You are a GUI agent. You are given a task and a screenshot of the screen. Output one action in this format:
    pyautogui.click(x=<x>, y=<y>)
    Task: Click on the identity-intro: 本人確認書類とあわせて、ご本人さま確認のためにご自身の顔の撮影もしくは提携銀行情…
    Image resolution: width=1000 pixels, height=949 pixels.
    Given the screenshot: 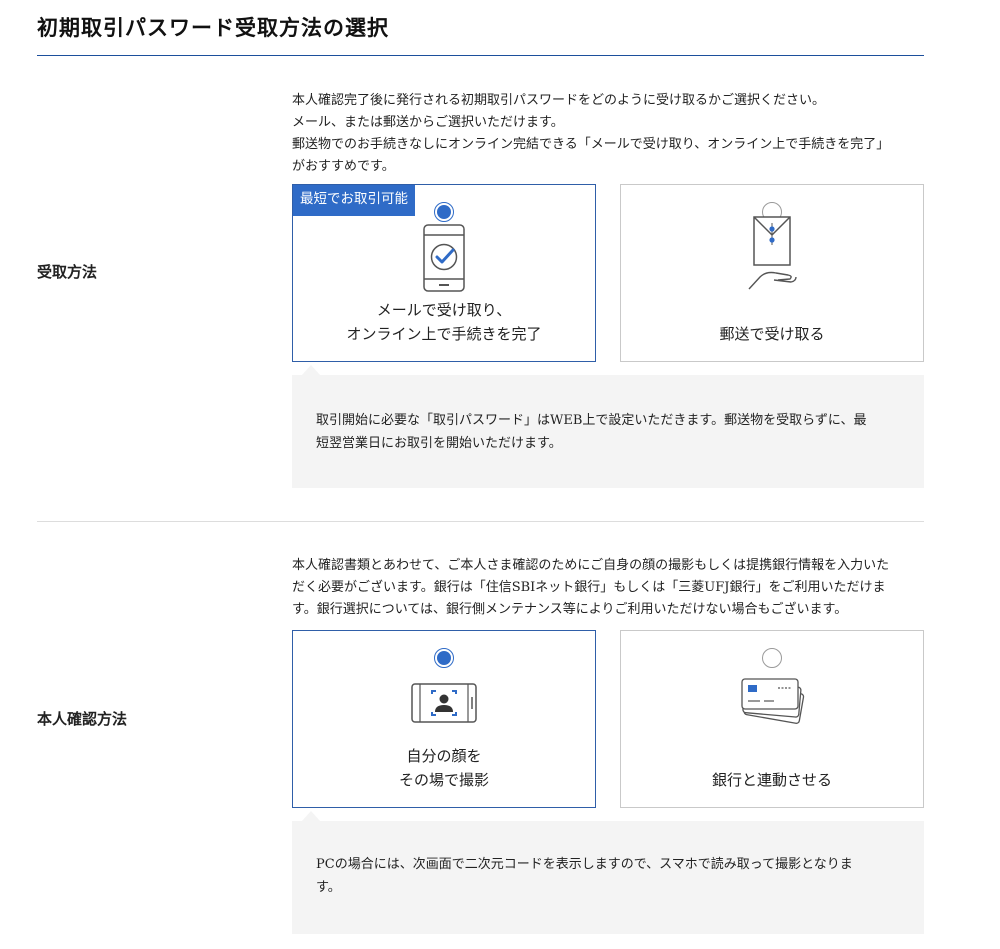 What is the action you would take?
    pyautogui.click(x=608, y=588)
    